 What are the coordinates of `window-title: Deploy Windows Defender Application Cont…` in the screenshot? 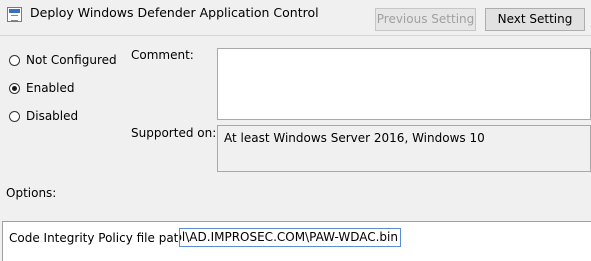 It's located at (174, 12).